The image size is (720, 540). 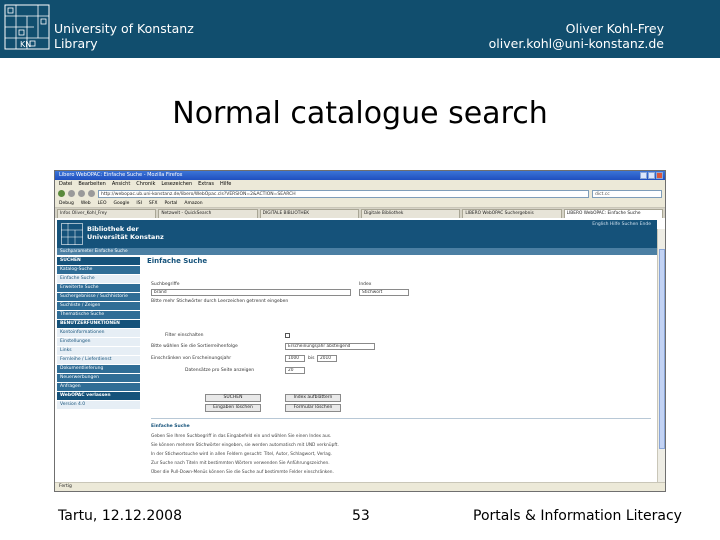 I want to click on browser-tab: DIGITALE BIBLIOTHEK, so click(x=309, y=213).